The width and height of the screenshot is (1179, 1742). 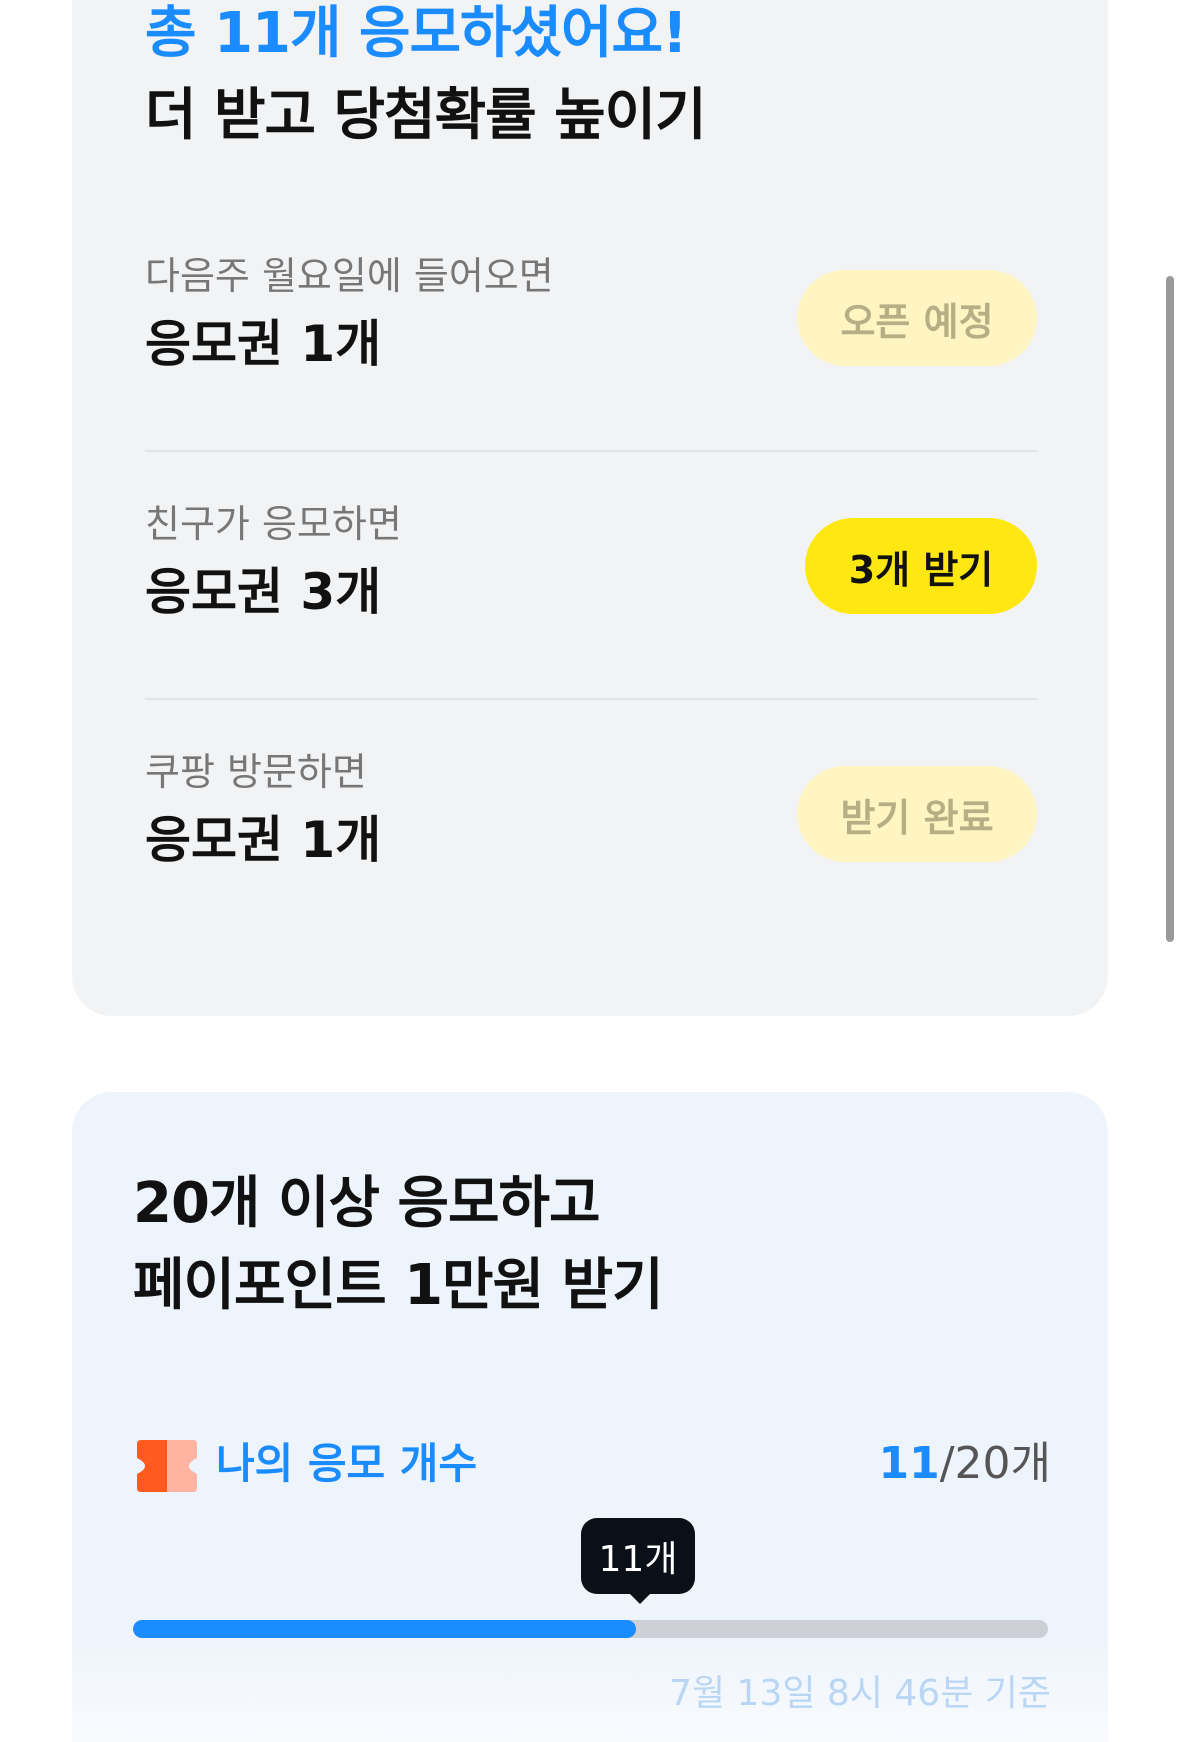 I want to click on updated-timestamp: 7월 13일 8시 46분 기준, so click(x=860, y=1693).